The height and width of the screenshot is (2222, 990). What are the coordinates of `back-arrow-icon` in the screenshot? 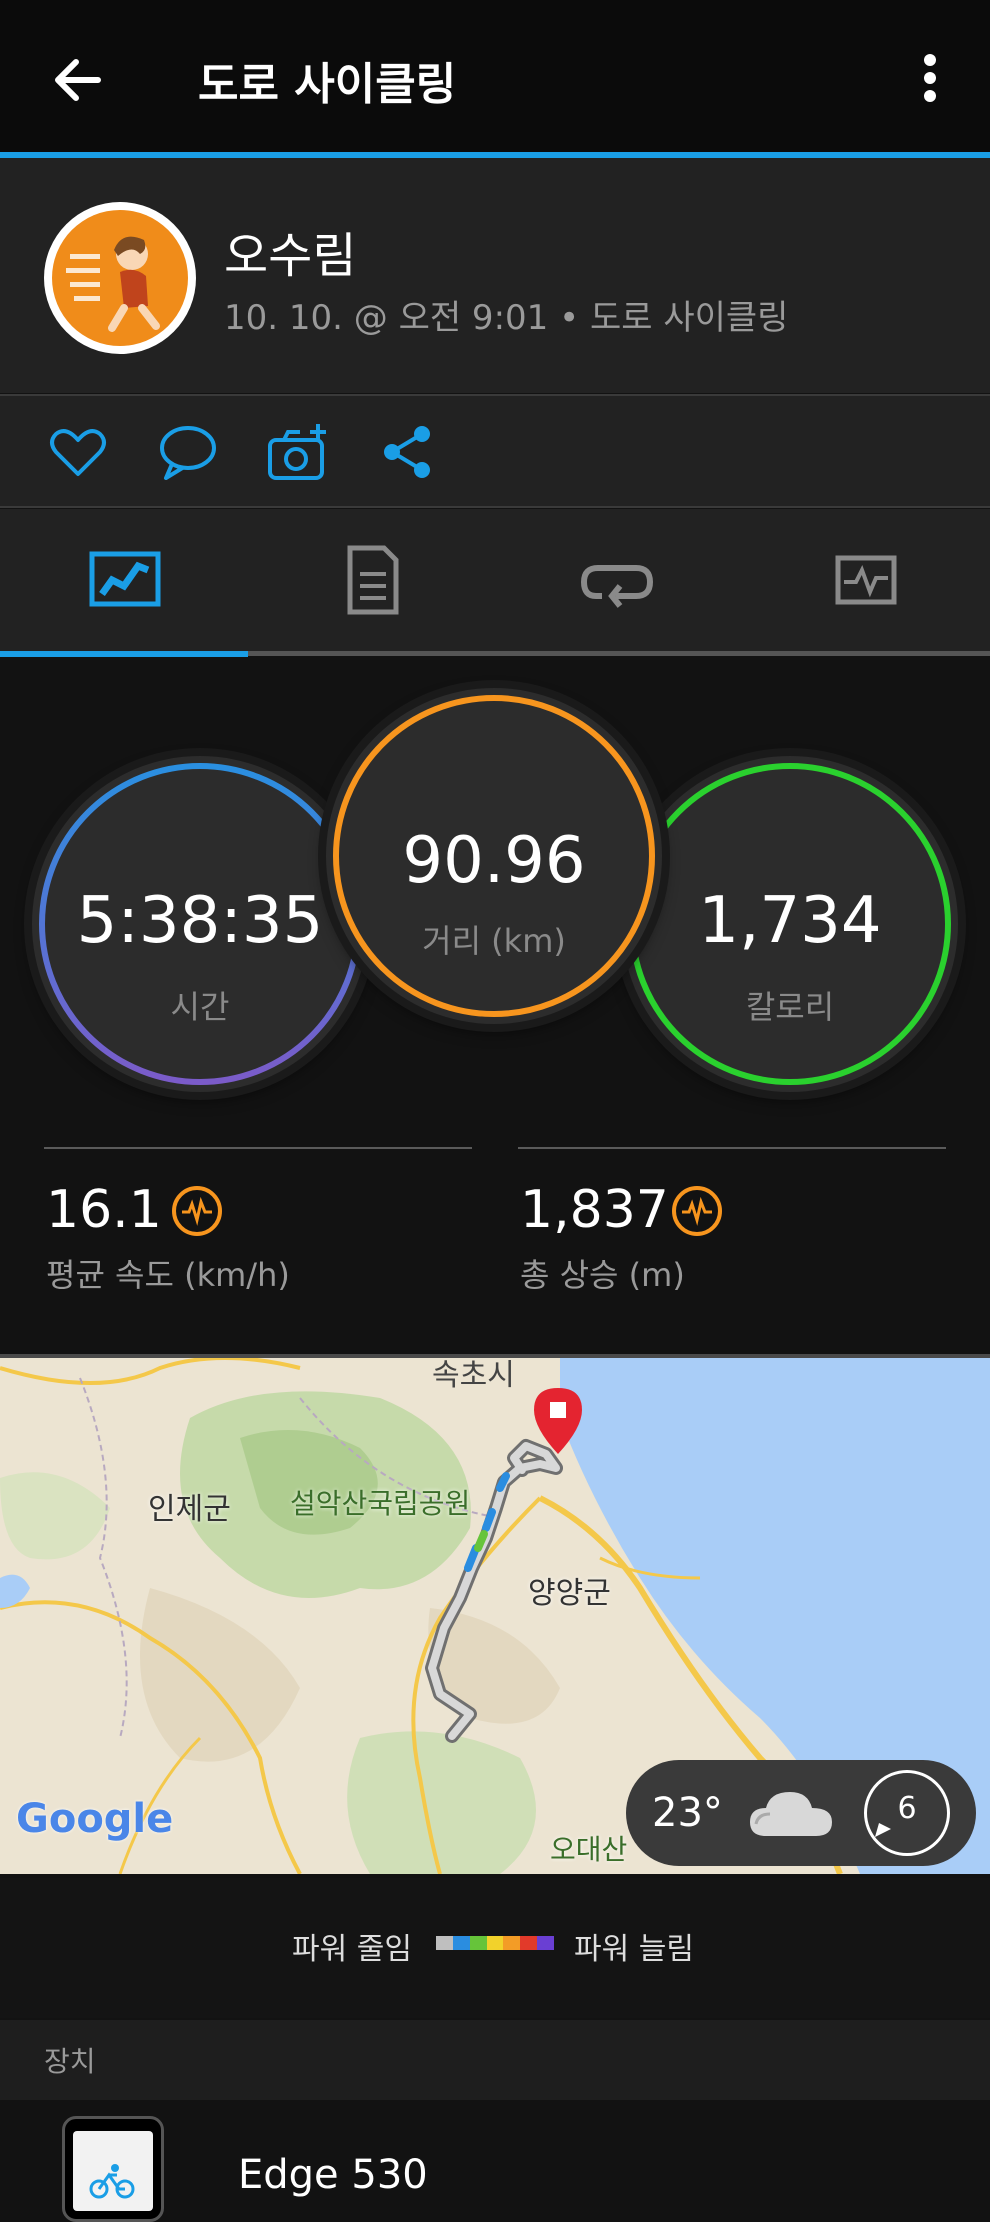 It's located at (78, 80).